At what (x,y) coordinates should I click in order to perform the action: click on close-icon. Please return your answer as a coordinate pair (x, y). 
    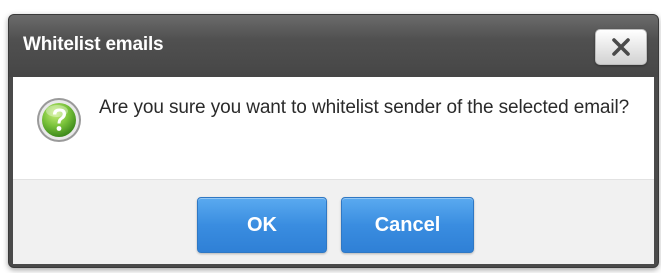
    Looking at the image, I should click on (621, 47).